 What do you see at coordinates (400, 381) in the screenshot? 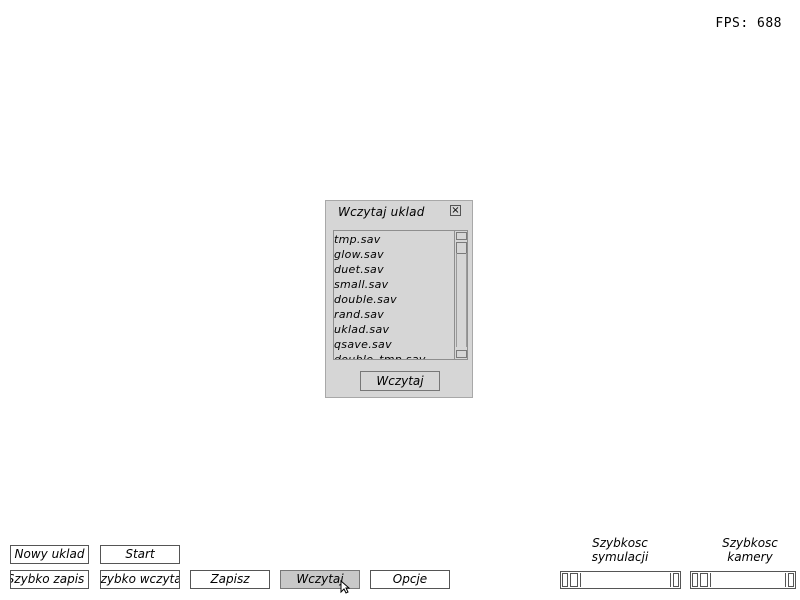
I see `dialog-load-button: Wczytaj` at bounding box center [400, 381].